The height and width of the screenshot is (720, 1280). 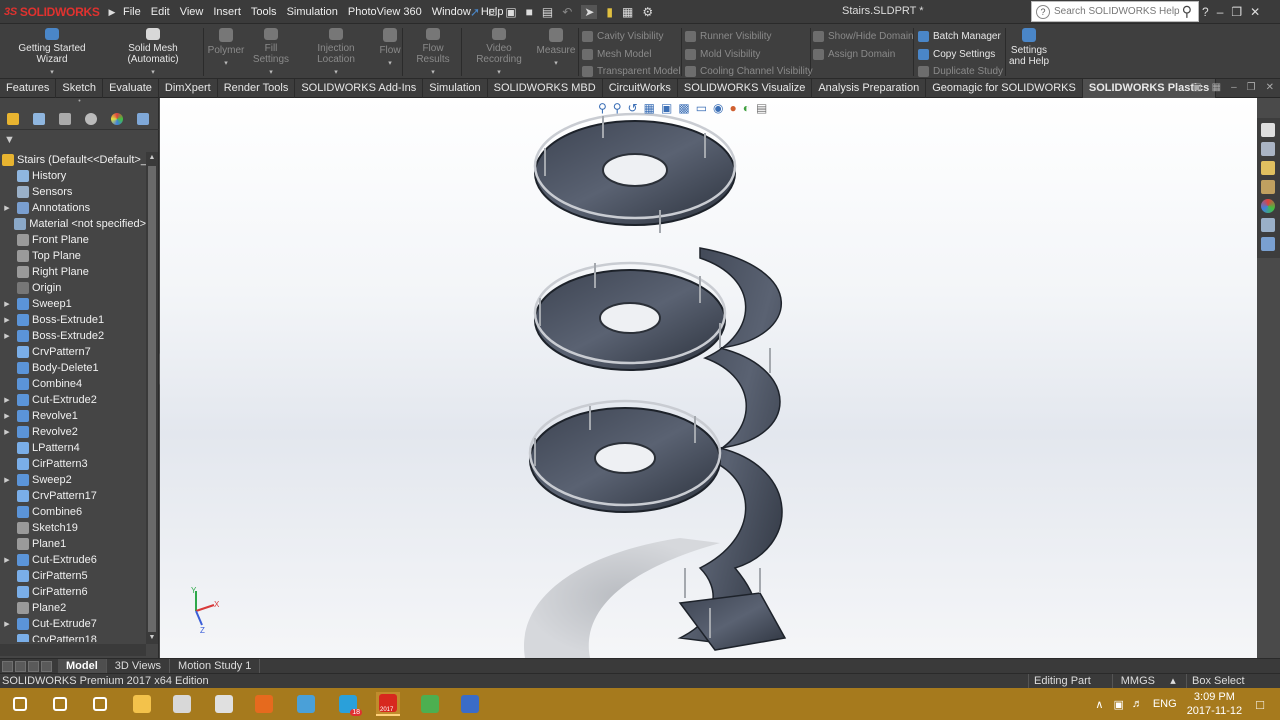 What do you see at coordinates (142, 704) in the screenshot?
I see `file-explorer-icon` at bounding box center [142, 704].